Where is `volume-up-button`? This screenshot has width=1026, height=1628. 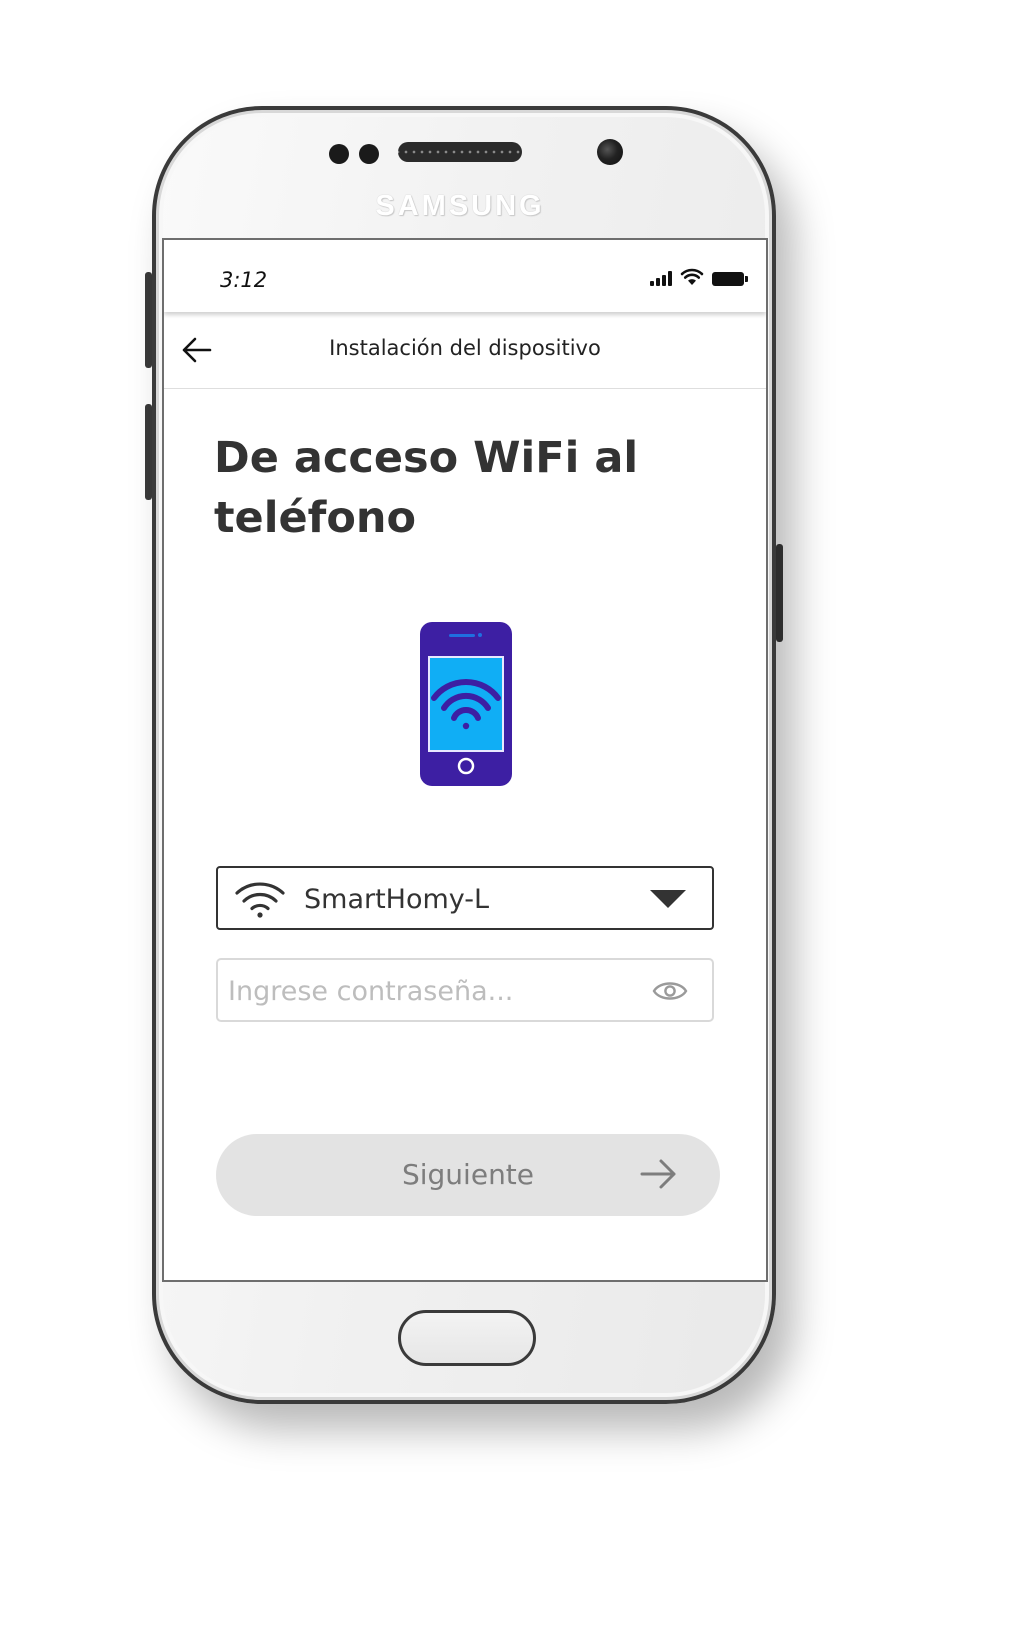
volume-up-button is located at coordinates (148, 320).